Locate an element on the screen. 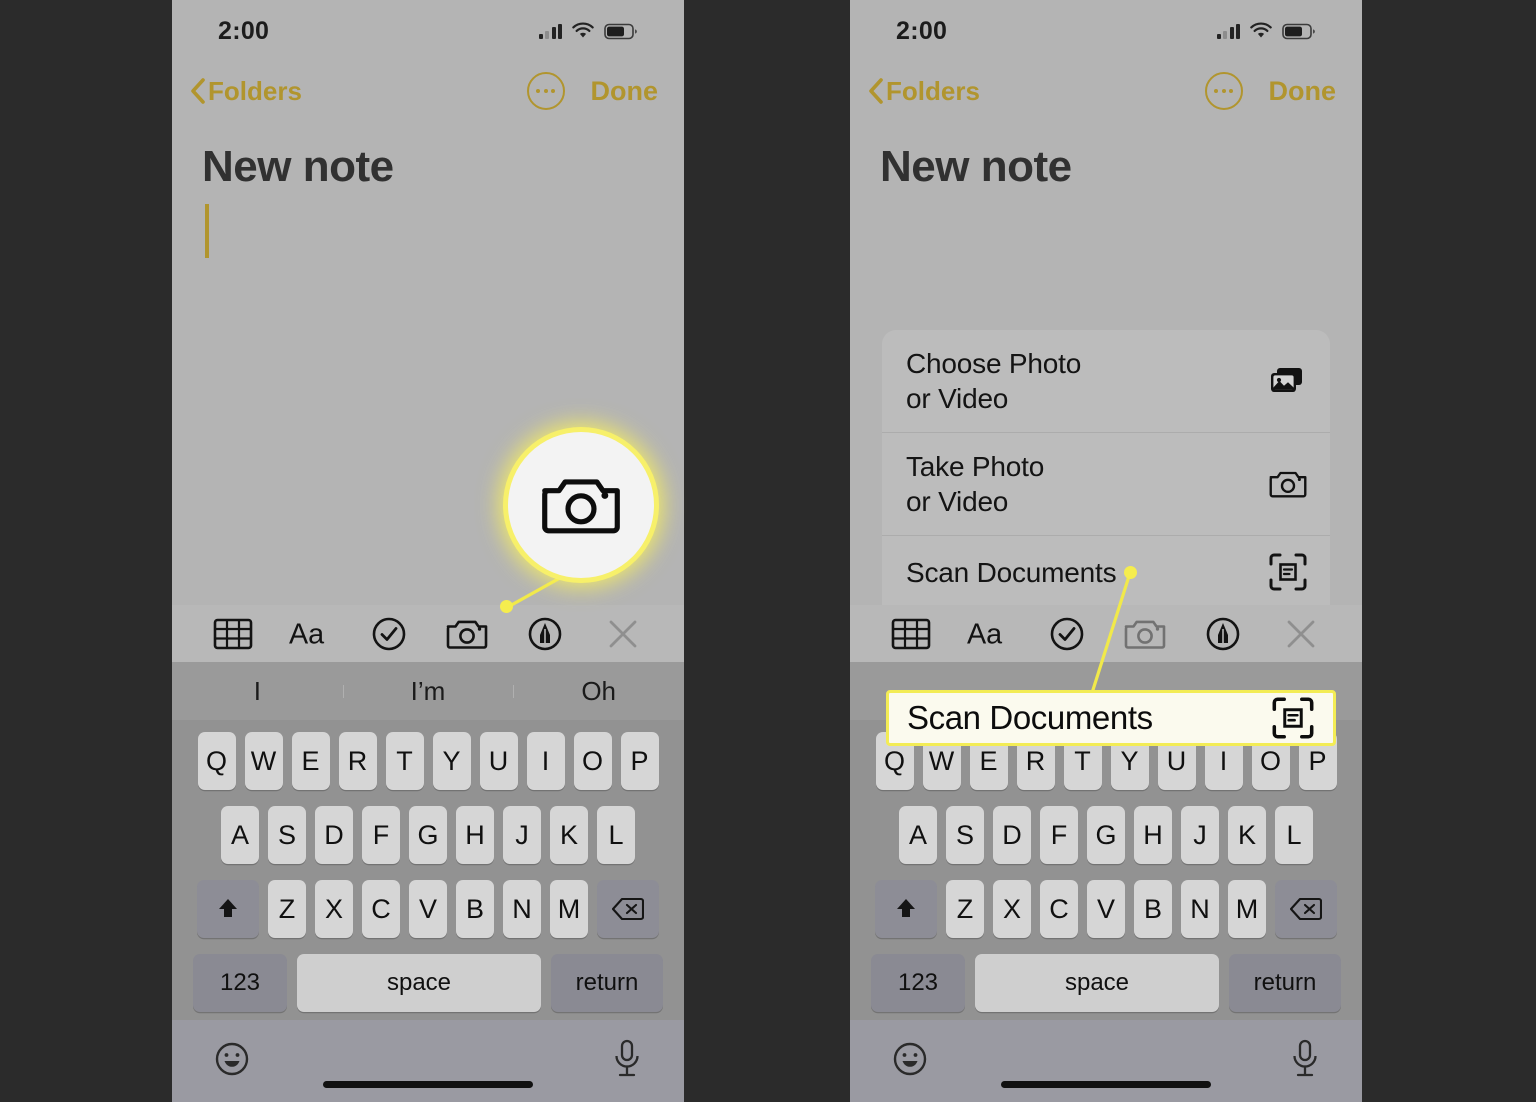  nav-bar: Folders Done is located at coordinates (428, 91).